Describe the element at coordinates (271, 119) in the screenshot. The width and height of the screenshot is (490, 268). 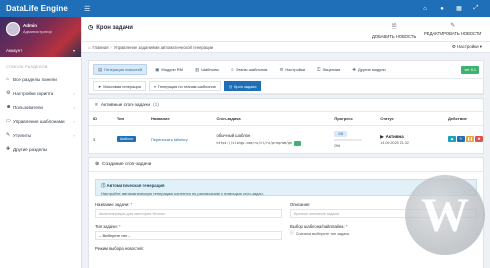
I see `column-header-cron: Cron-задача` at that location.